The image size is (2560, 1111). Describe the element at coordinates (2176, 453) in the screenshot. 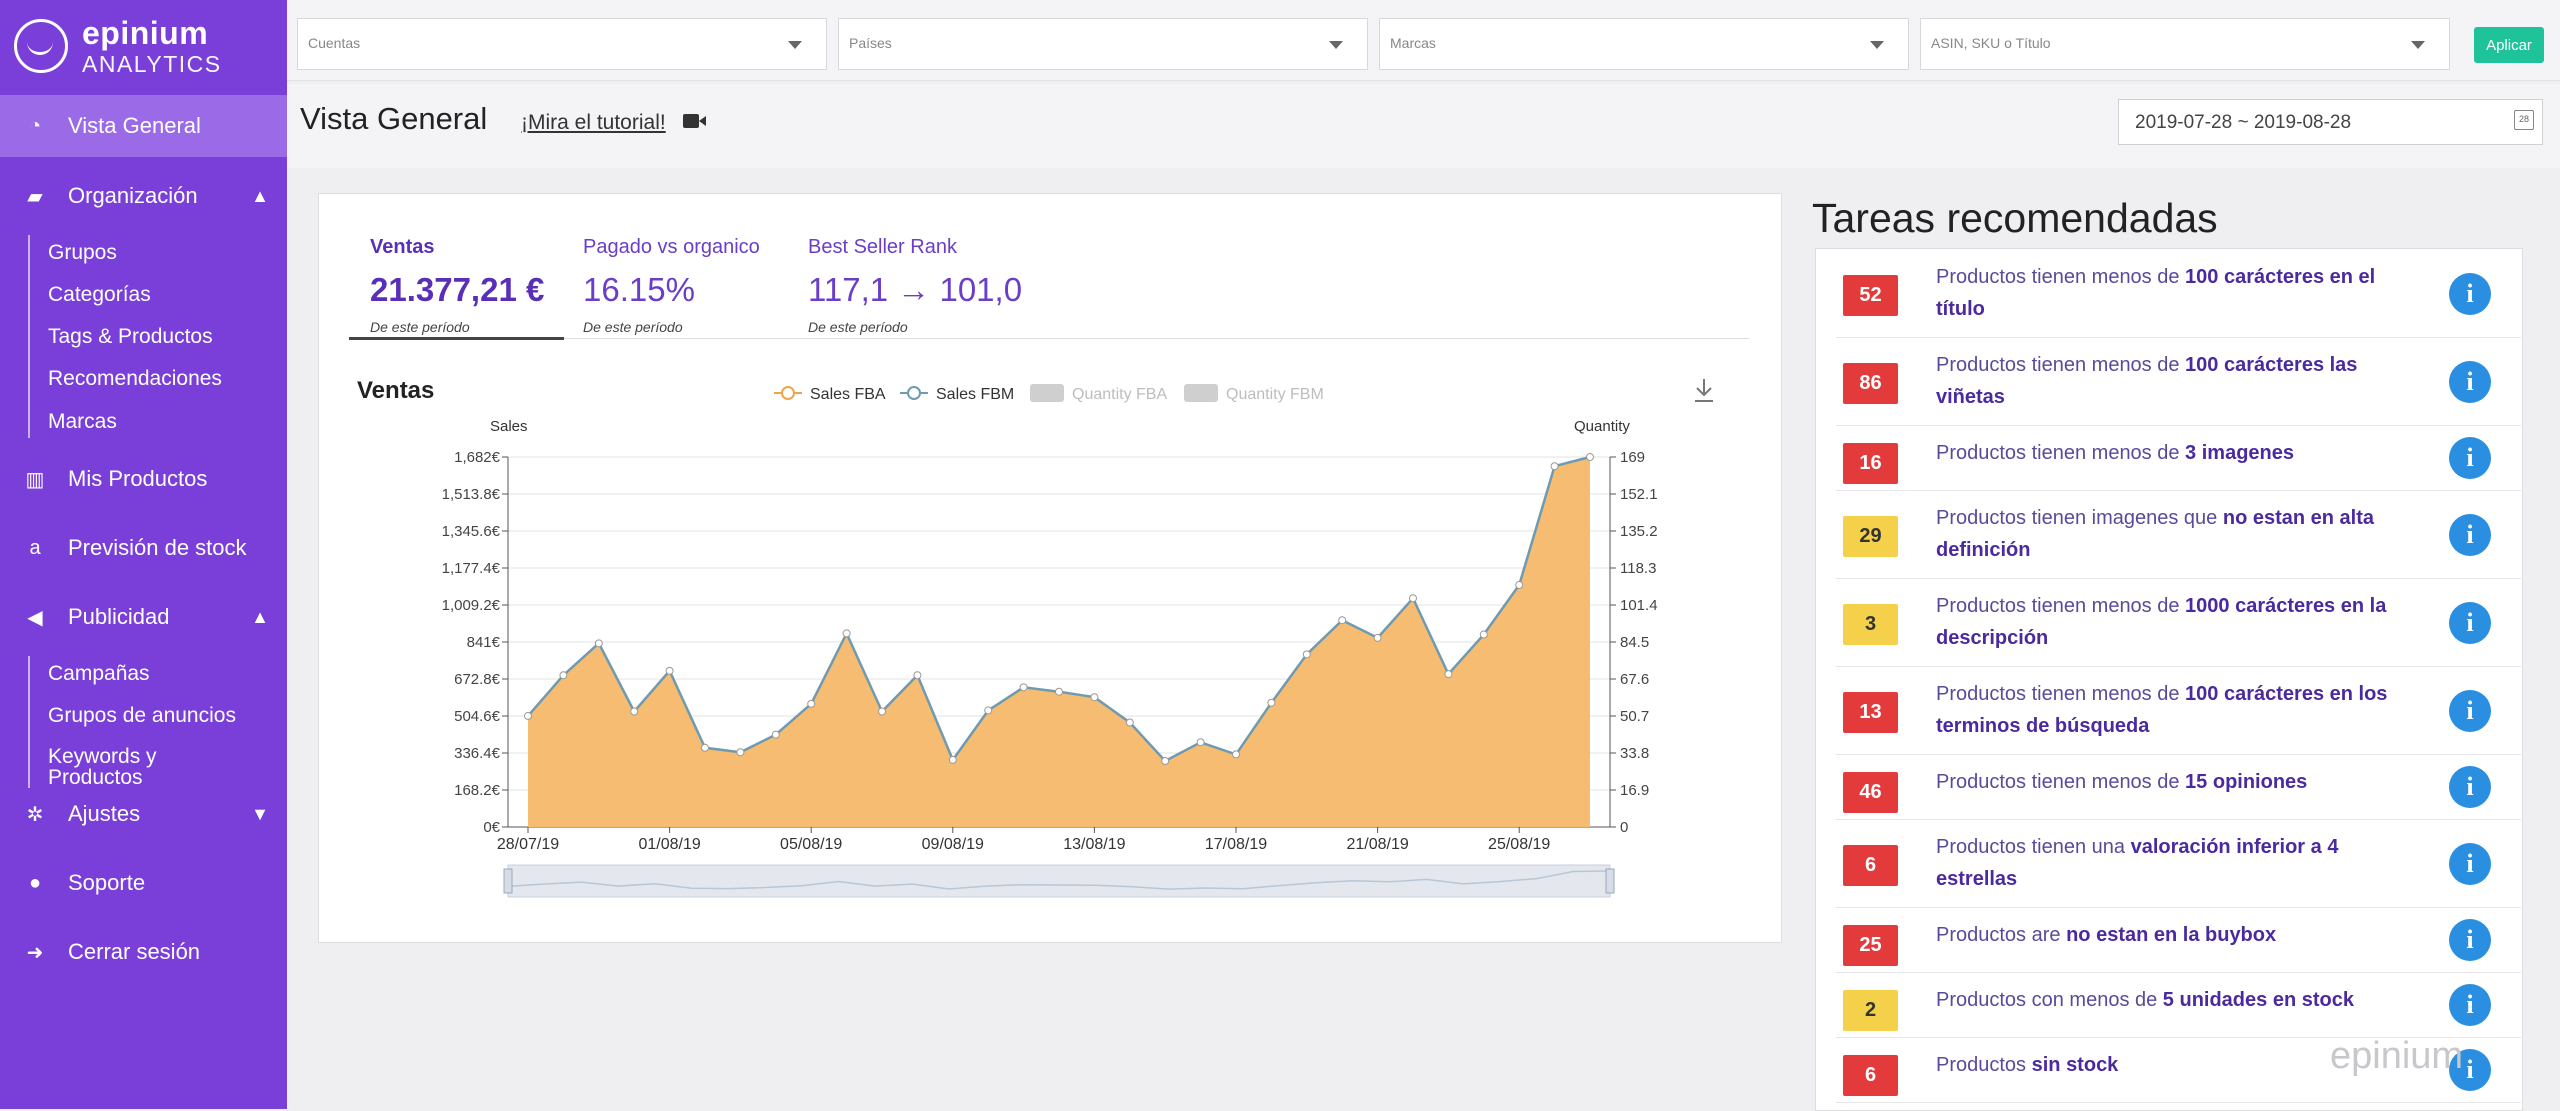

I see `task-text: Productos tienen menos de 3 imagenes` at that location.